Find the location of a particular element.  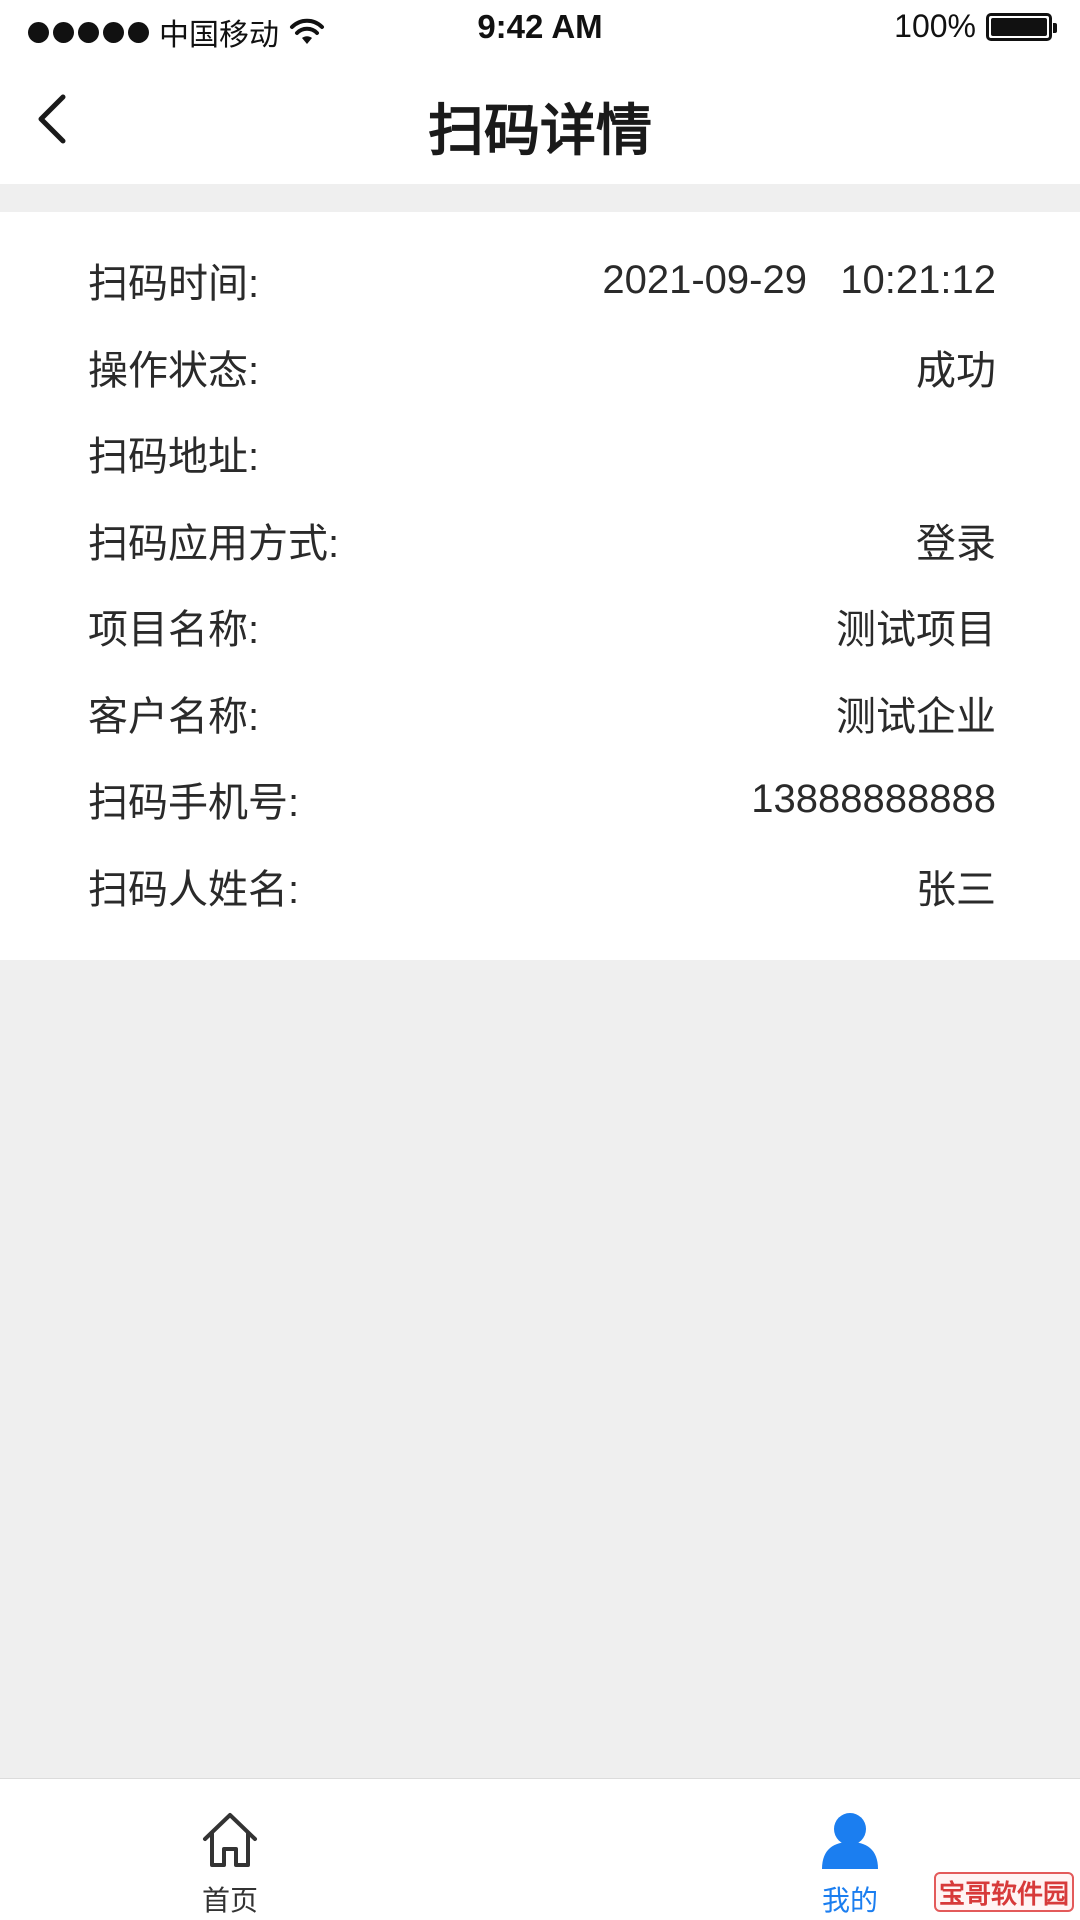

detail-row-scan-time: 扫码时间: 2021-09-29 10:21:12 is located at coordinates (542, 280).